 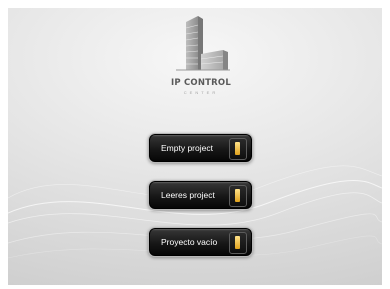 What do you see at coordinates (201, 83) in the screenshot?
I see `brand-name: IP CONTROL` at bounding box center [201, 83].